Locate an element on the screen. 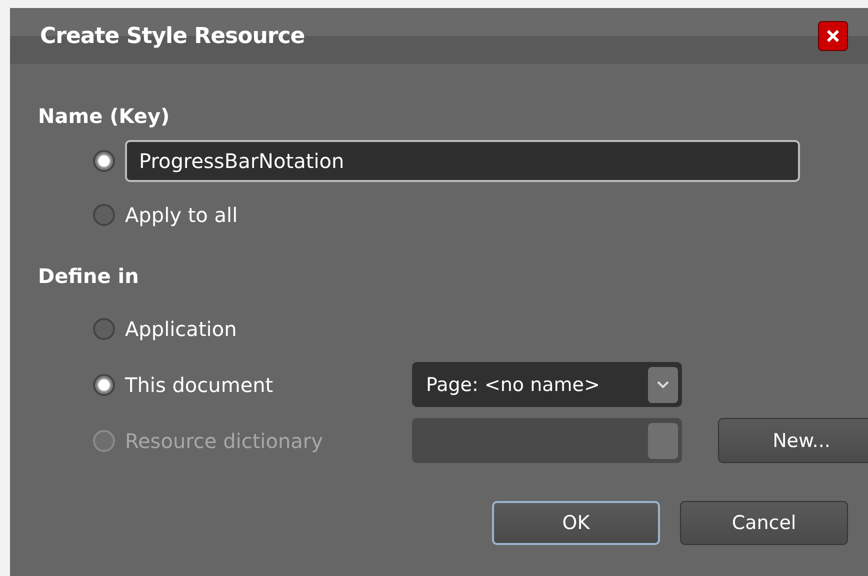  chevron-icon is located at coordinates (663, 384).